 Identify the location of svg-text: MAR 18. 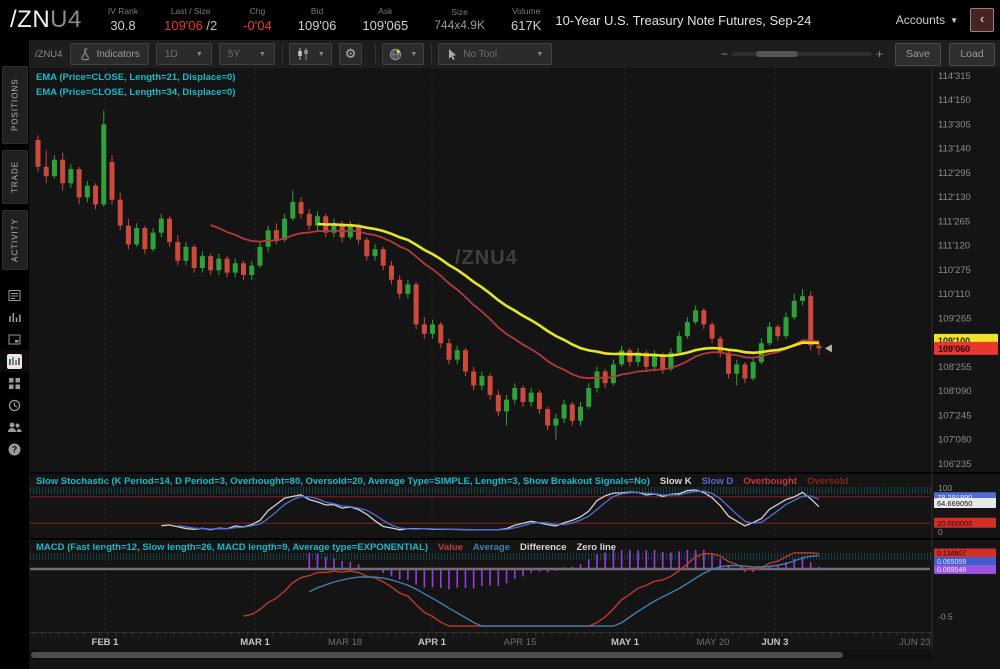
(345, 642).